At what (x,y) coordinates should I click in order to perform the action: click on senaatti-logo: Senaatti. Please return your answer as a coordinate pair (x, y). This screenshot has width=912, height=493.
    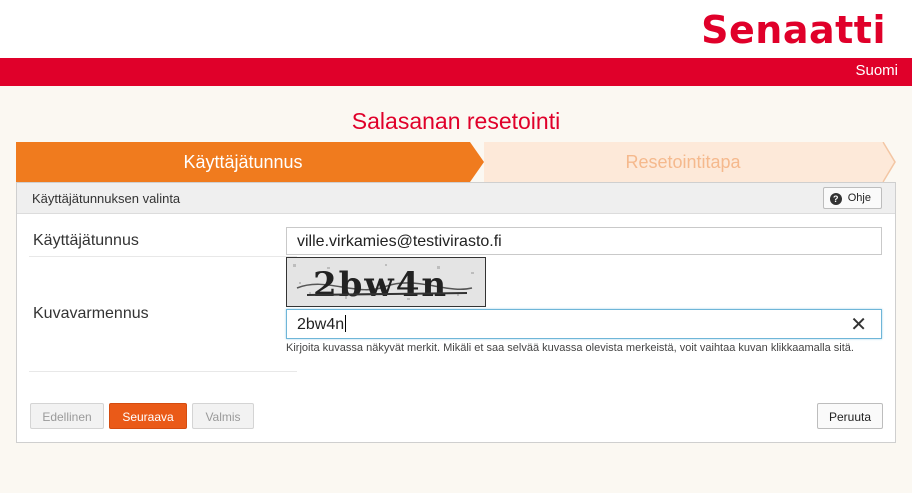
    Looking at the image, I should click on (793, 30).